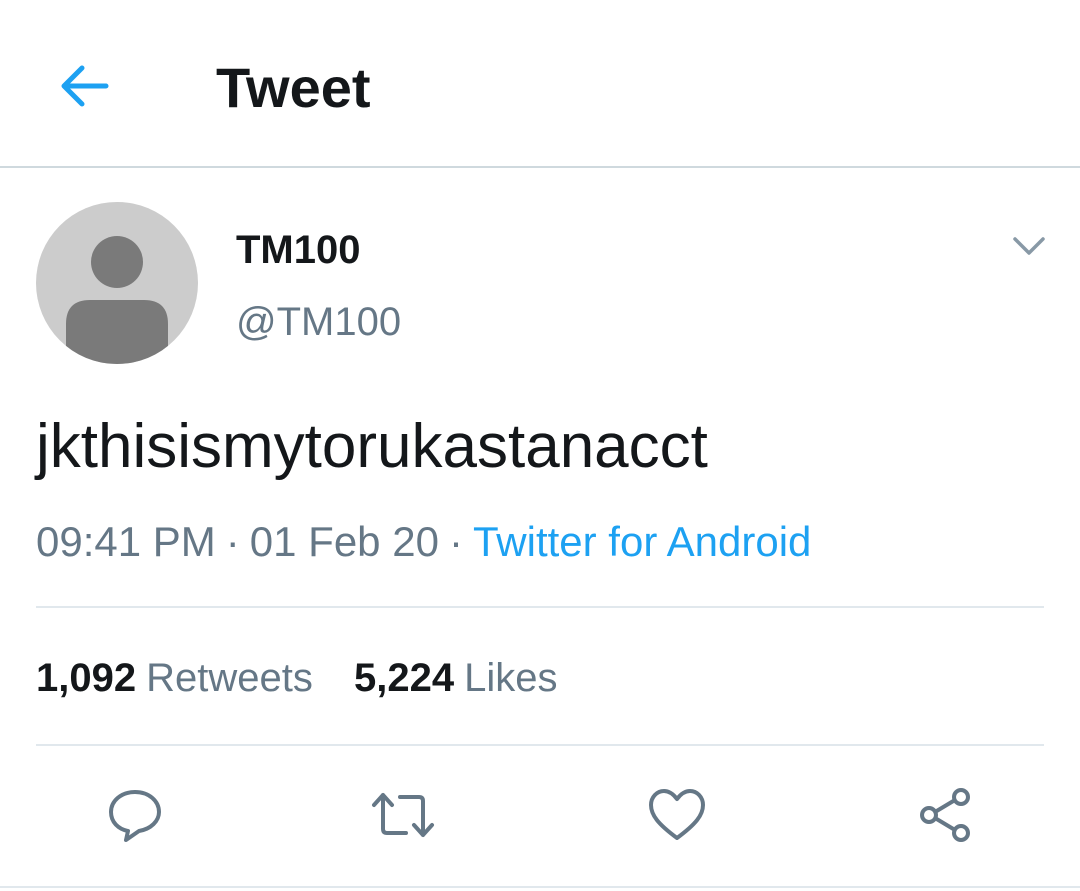  What do you see at coordinates (511, 678) in the screenshot?
I see `likes-label: Likes` at bounding box center [511, 678].